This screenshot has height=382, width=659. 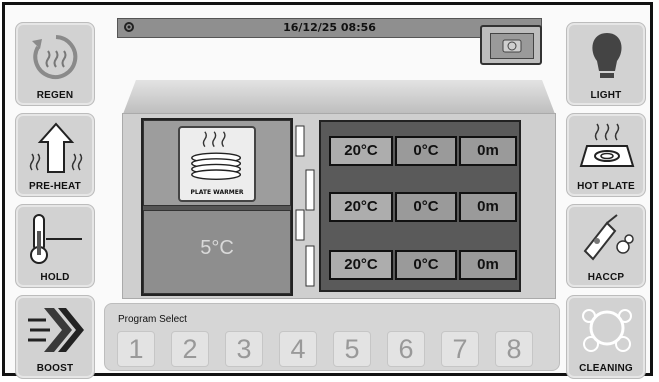 What do you see at coordinates (339, 97) in the screenshot?
I see `cabinet-roof` at bounding box center [339, 97].